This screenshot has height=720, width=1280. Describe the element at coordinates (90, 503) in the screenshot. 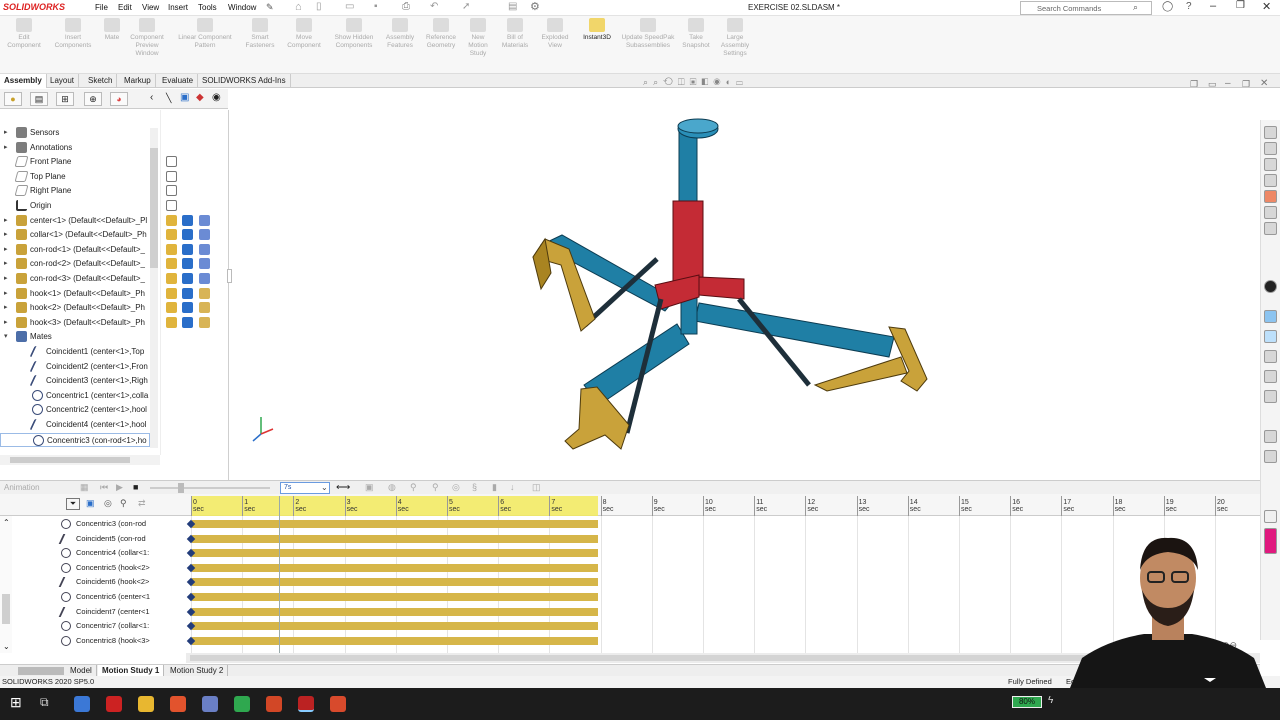

I see `filter-animated-icon: ▣` at that location.